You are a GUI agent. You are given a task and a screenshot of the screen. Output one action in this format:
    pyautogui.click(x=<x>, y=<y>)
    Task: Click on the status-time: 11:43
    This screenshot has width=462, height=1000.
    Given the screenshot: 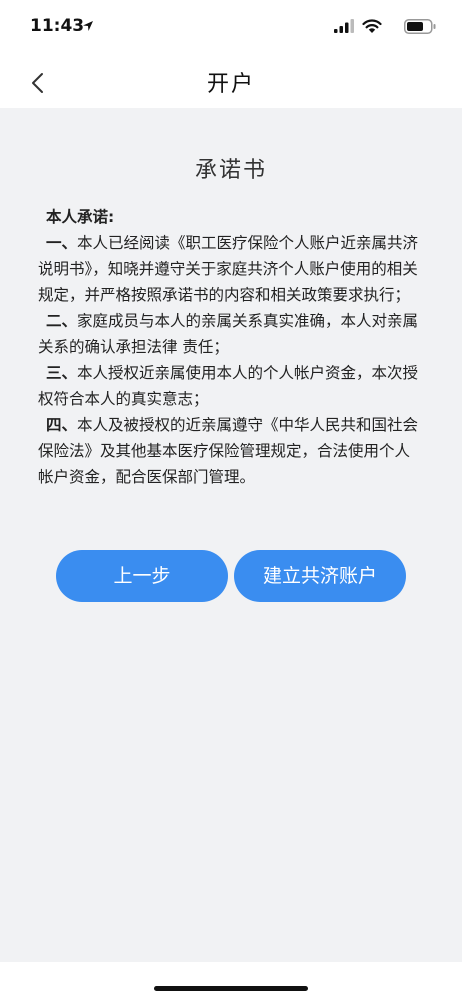 What is the action you would take?
    pyautogui.click(x=57, y=26)
    